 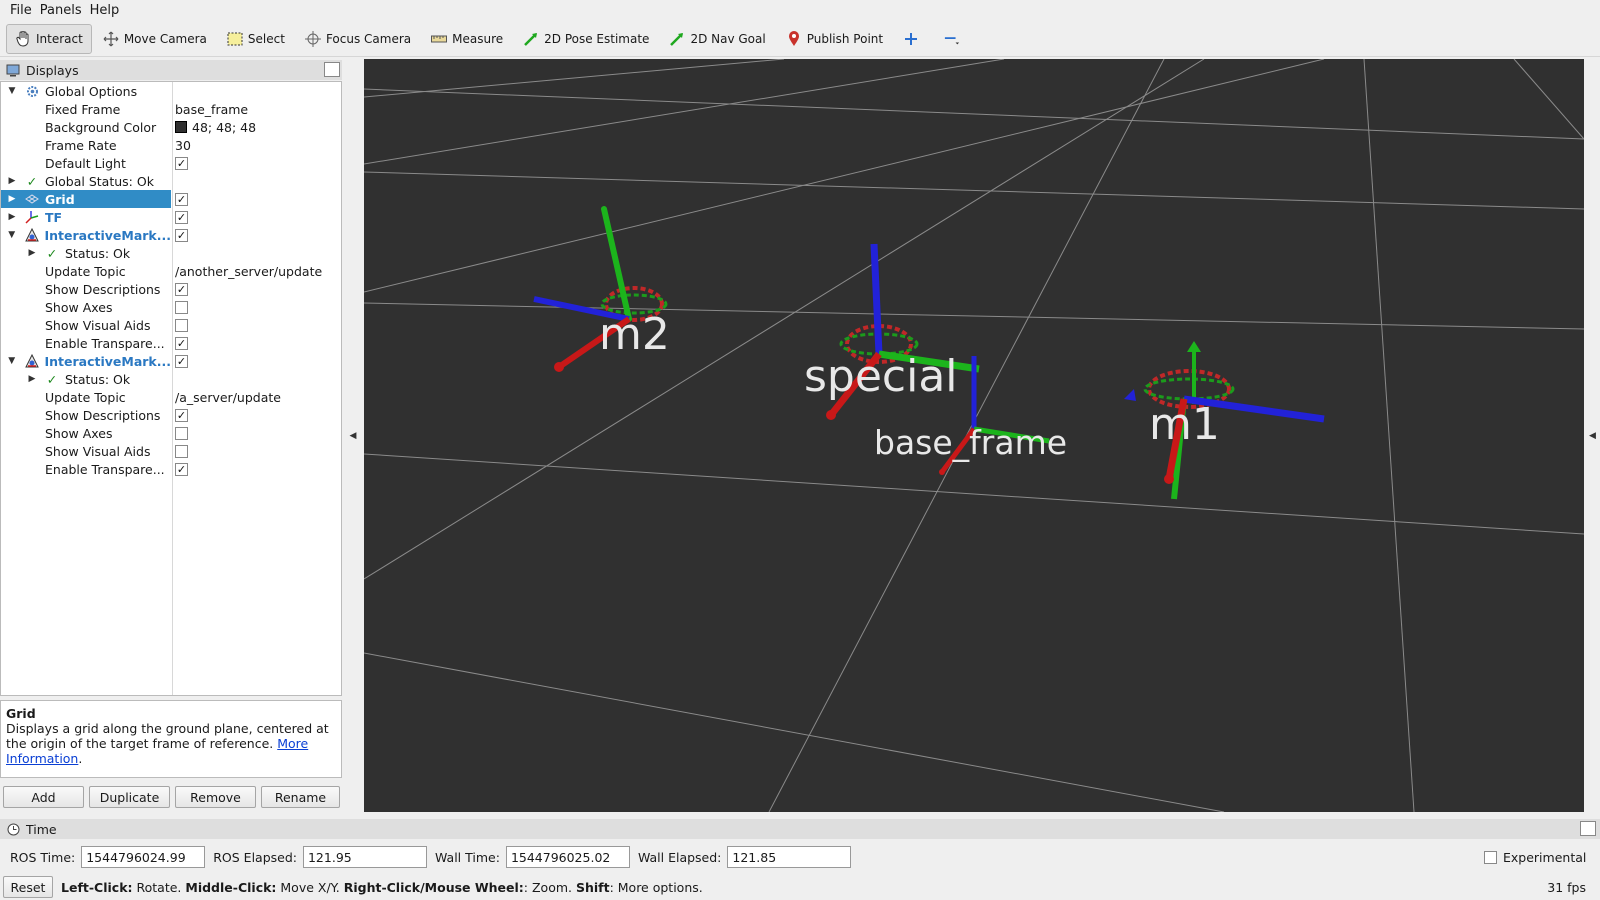 What do you see at coordinates (467, 39) in the screenshot?
I see `measure-tool-button: Measure` at bounding box center [467, 39].